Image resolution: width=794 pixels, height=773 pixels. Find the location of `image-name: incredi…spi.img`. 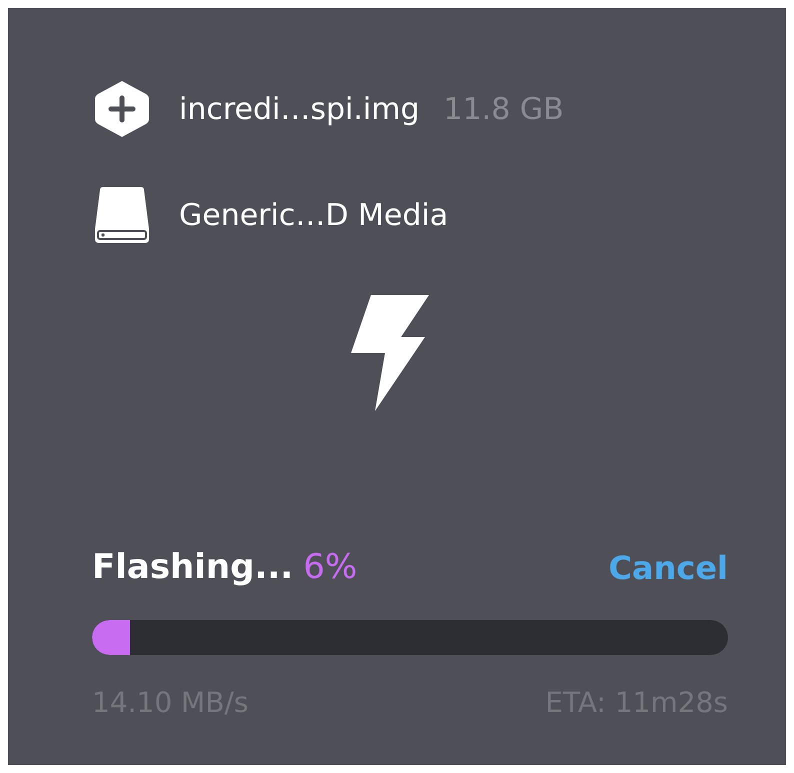

image-name: incredi…spi.img is located at coordinates (299, 109).